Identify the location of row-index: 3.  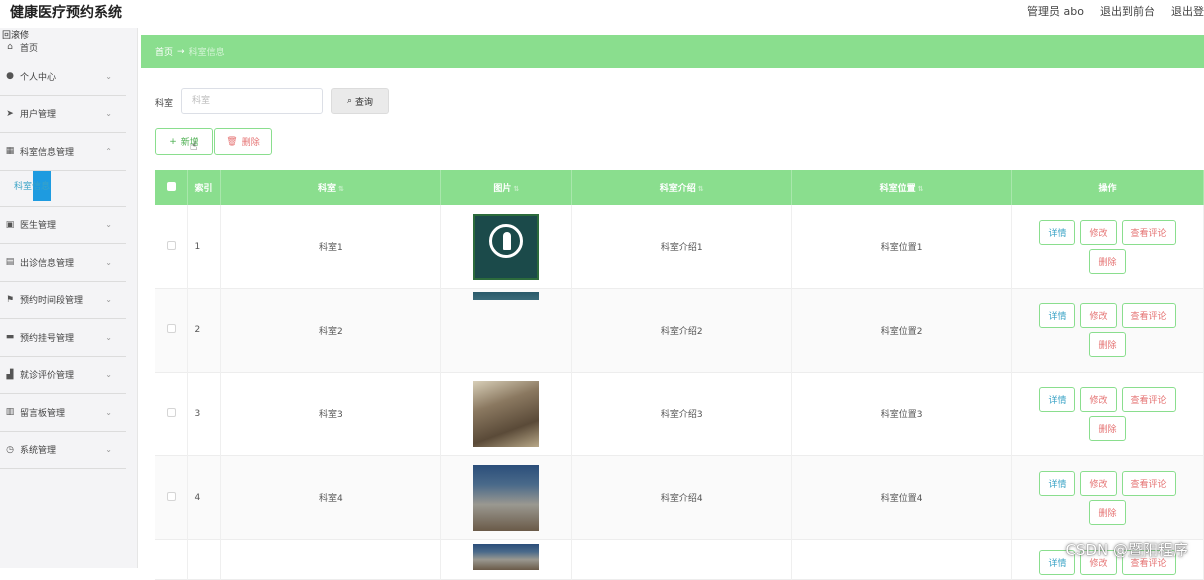
(204, 414).